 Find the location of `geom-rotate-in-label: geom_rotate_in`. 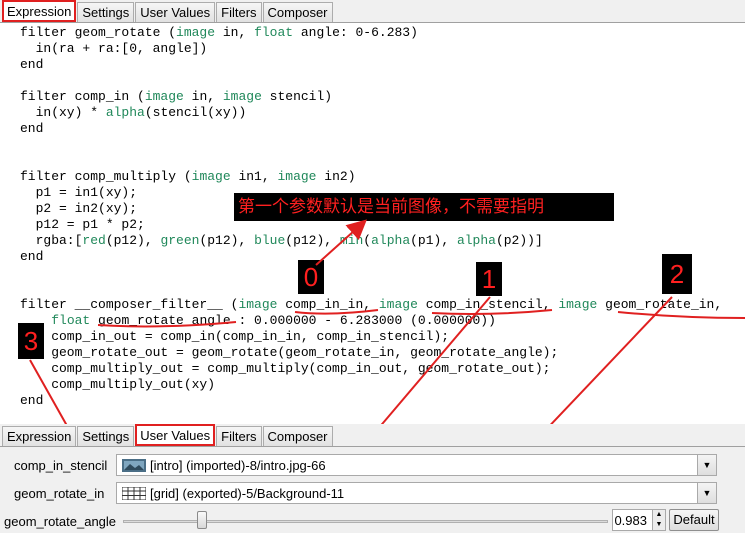

geom-rotate-in-label: geom_rotate_in is located at coordinates (59, 493).